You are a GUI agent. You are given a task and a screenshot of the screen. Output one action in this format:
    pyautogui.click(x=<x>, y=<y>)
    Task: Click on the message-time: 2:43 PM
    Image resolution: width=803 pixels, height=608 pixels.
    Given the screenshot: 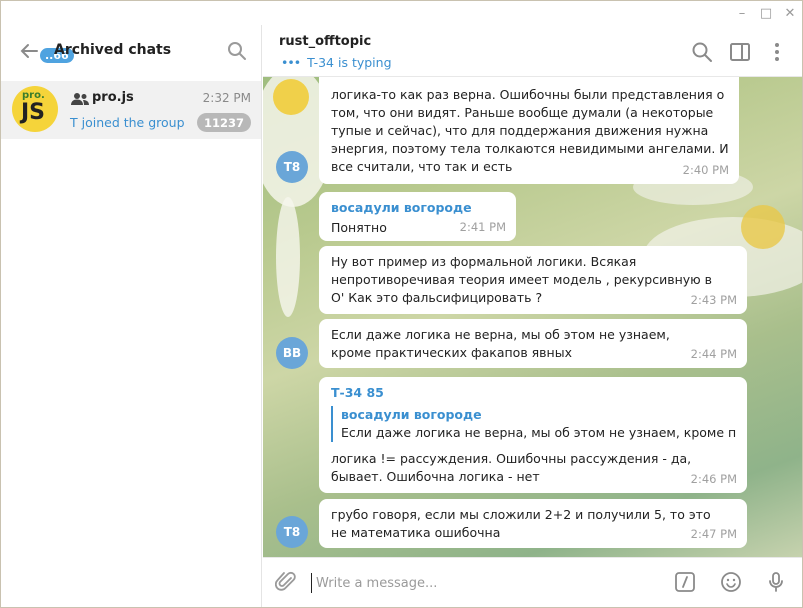 What is the action you would take?
    pyautogui.click(x=713, y=300)
    